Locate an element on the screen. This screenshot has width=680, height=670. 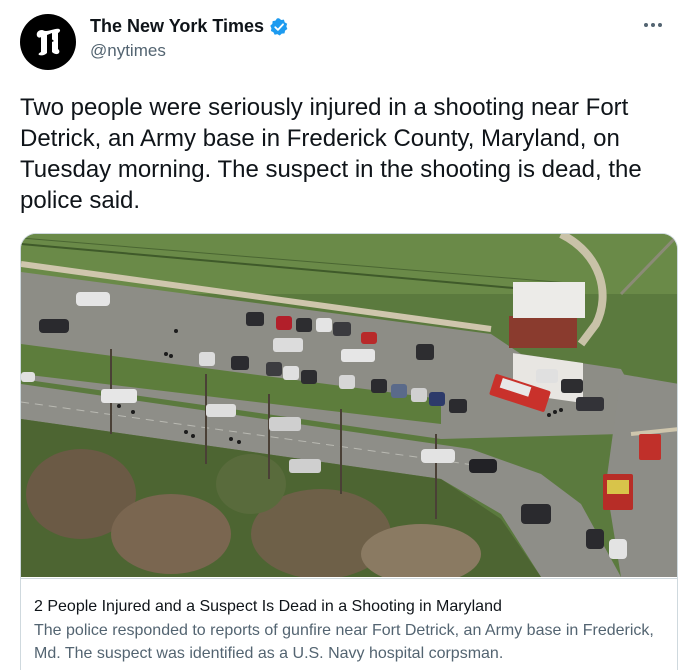
display-name: The New York Times is located at coordinates (177, 26).